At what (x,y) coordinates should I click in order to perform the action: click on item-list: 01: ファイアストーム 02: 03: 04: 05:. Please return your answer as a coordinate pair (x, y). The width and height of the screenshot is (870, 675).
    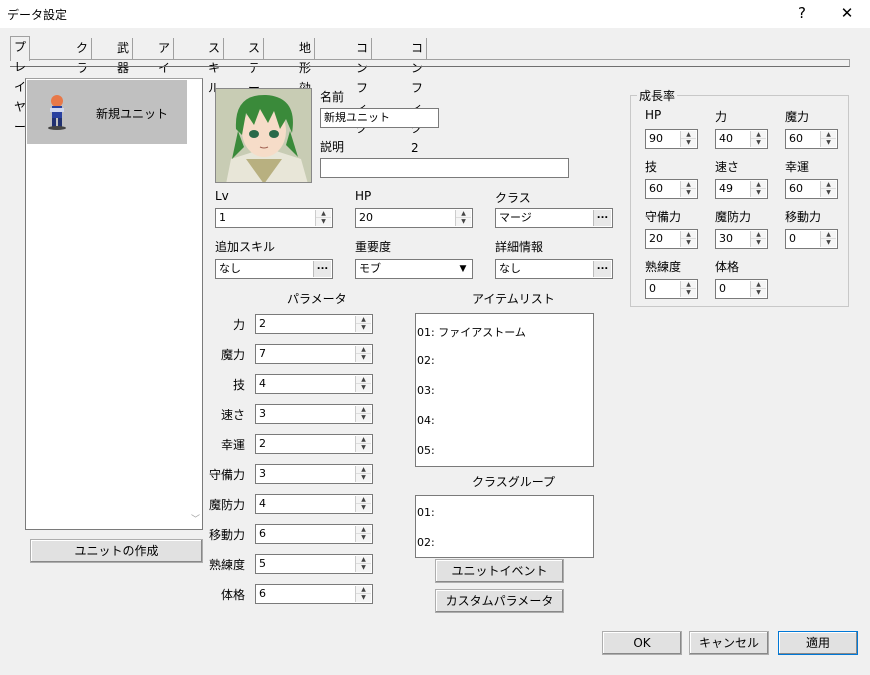
    Looking at the image, I should click on (504, 390).